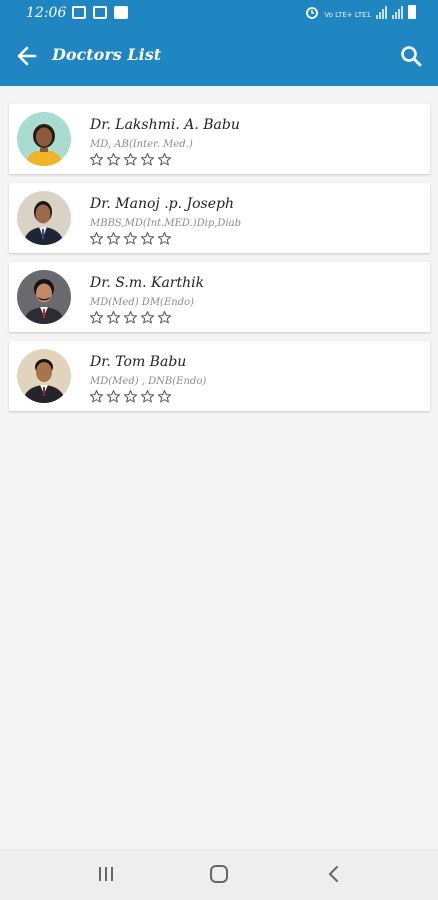 This screenshot has height=900, width=438. I want to click on home-icon, so click(219, 874).